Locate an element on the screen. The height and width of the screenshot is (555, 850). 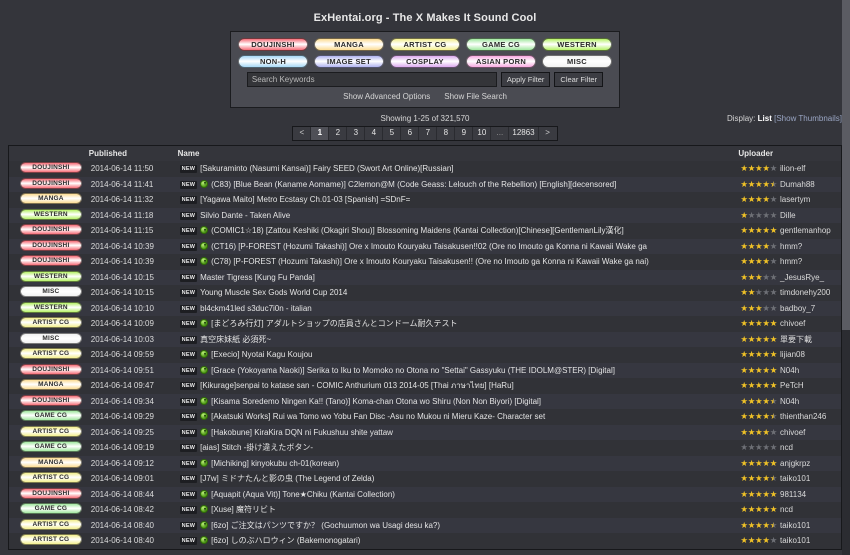
page-button-6-top: 6 is located at coordinates (410, 133).